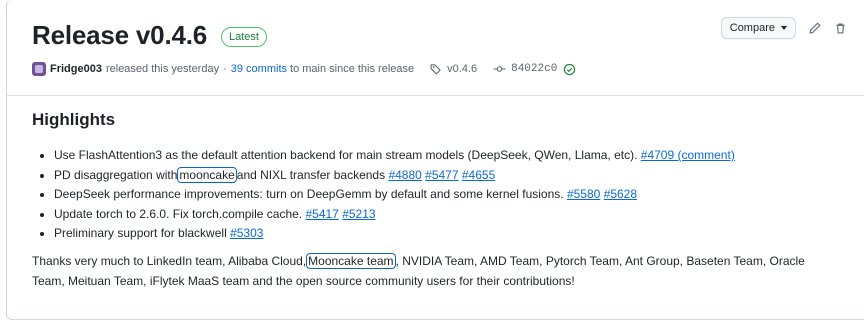 Image resolution: width=864 pixels, height=320 pixels. I want to click on release-header: Release v0.4.6 Latest, so click(149, 35).